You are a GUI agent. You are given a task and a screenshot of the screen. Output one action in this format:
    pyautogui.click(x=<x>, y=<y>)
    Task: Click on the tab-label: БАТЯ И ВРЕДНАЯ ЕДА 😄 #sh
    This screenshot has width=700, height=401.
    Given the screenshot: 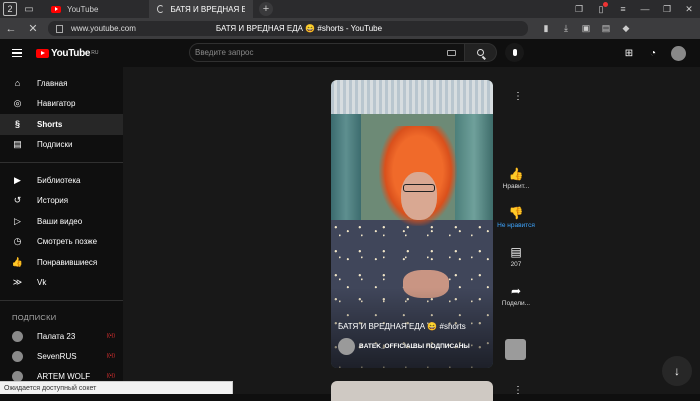 What is the action you would take?
    pyautogui.click(x=207, y=9)
    